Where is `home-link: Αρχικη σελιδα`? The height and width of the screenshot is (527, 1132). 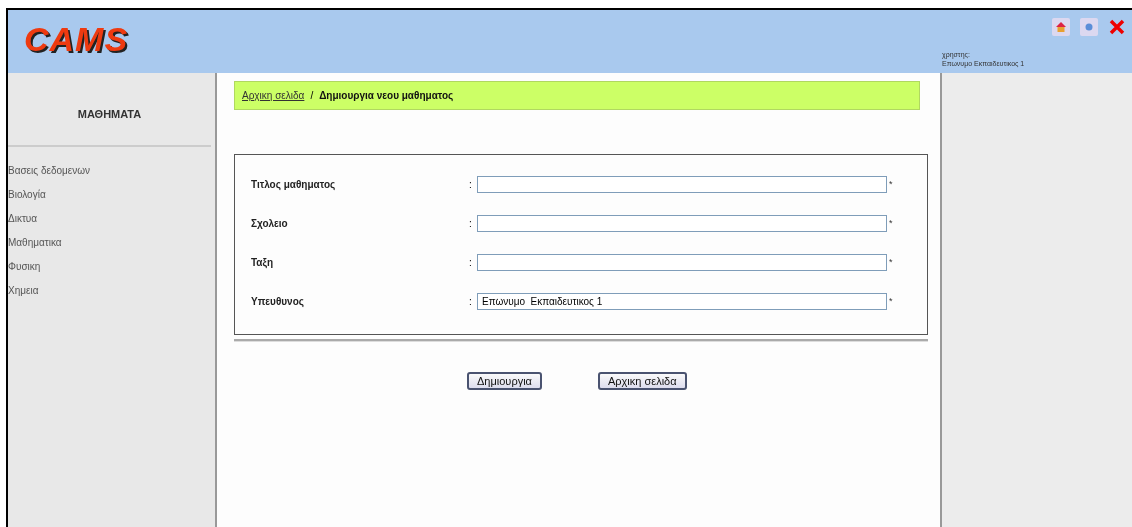 home-link: Αρχικη σελιδα is located at coordinates (273, 95).